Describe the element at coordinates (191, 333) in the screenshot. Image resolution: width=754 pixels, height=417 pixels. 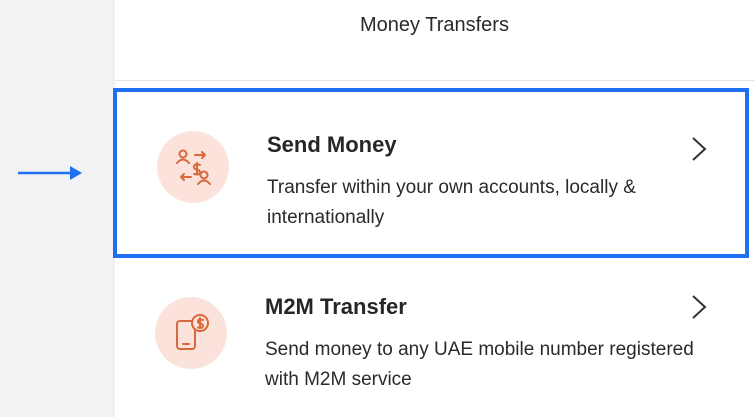
I see `mobile-money-icon` at that location.